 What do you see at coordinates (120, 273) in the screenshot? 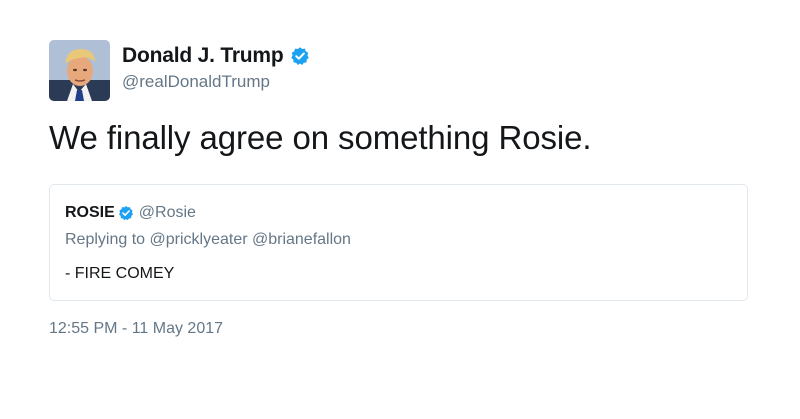
I see `quoted-tweet-text: - FIRE COMEY` at bounding box center [120, 273].